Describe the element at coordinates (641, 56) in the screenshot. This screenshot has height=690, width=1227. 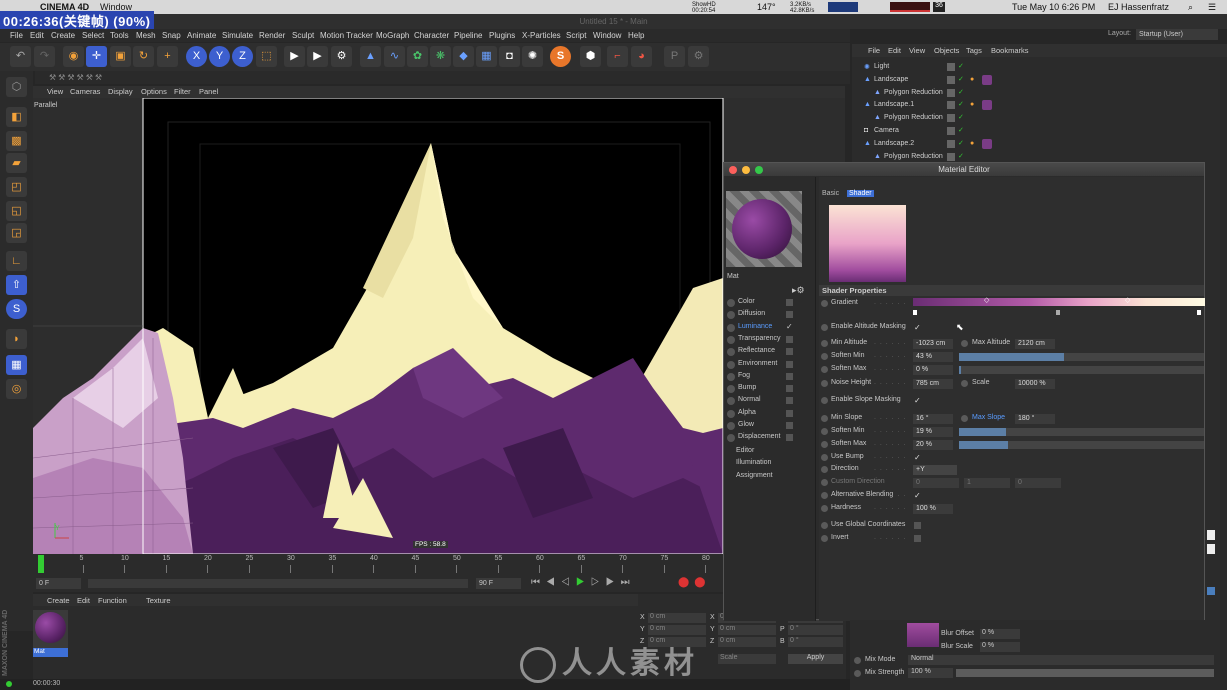
I see `xparticles-icon: ◕` at that location.